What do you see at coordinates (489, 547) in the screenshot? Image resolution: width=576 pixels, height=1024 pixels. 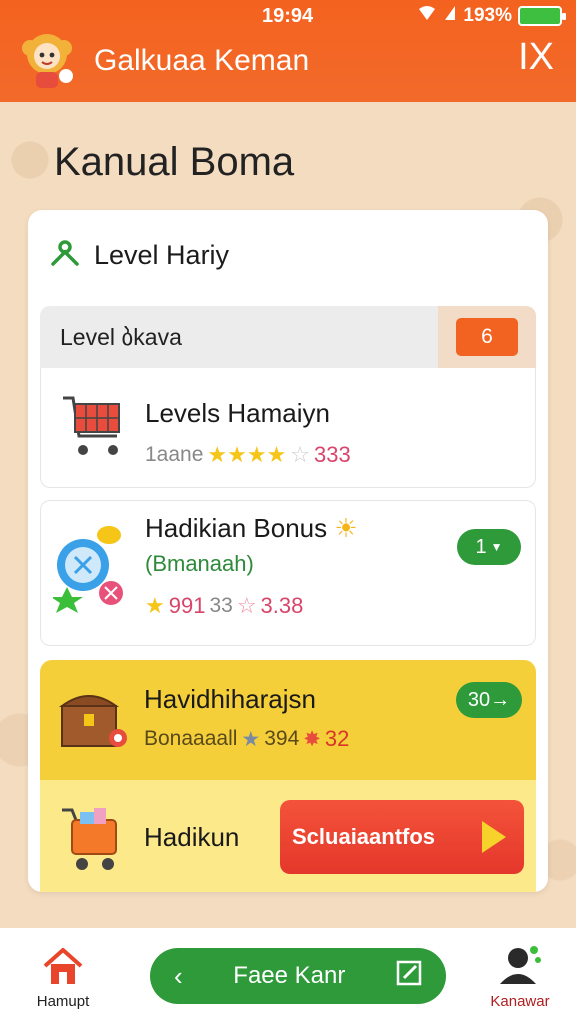 I see `bonus-pill-button: 1 ▼` at bounding box center [489, 547].